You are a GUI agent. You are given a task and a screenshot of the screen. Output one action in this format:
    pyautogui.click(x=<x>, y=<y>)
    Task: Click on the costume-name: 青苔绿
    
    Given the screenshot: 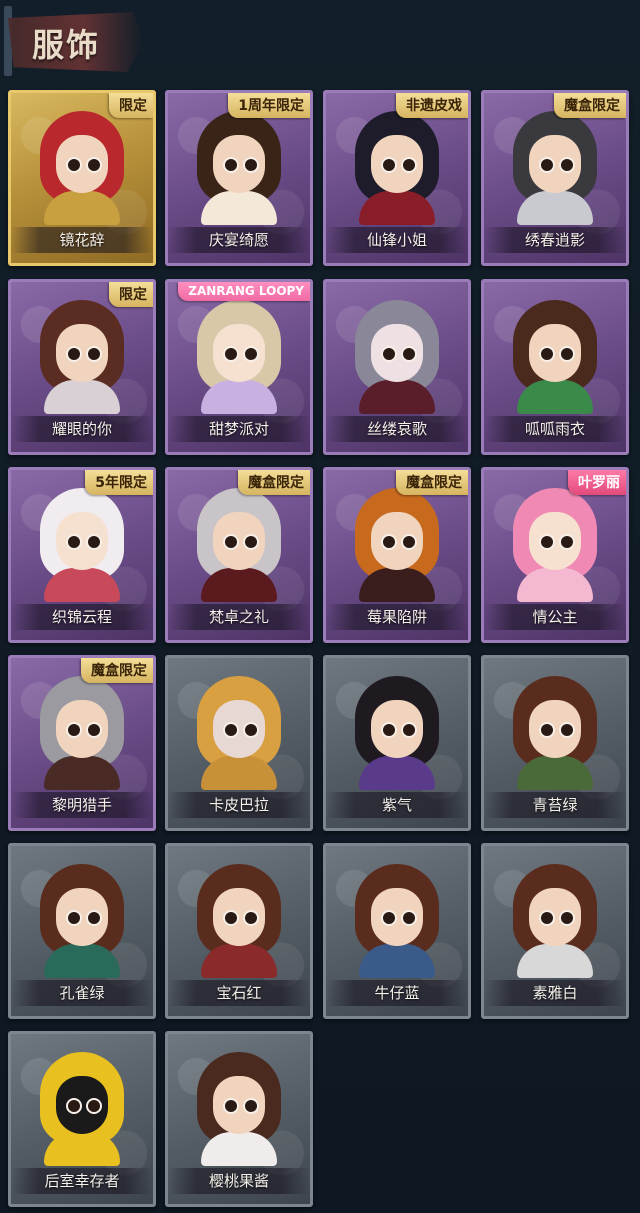 What is the action you would take?
    pyautogui.click(x=555, y=805)
    